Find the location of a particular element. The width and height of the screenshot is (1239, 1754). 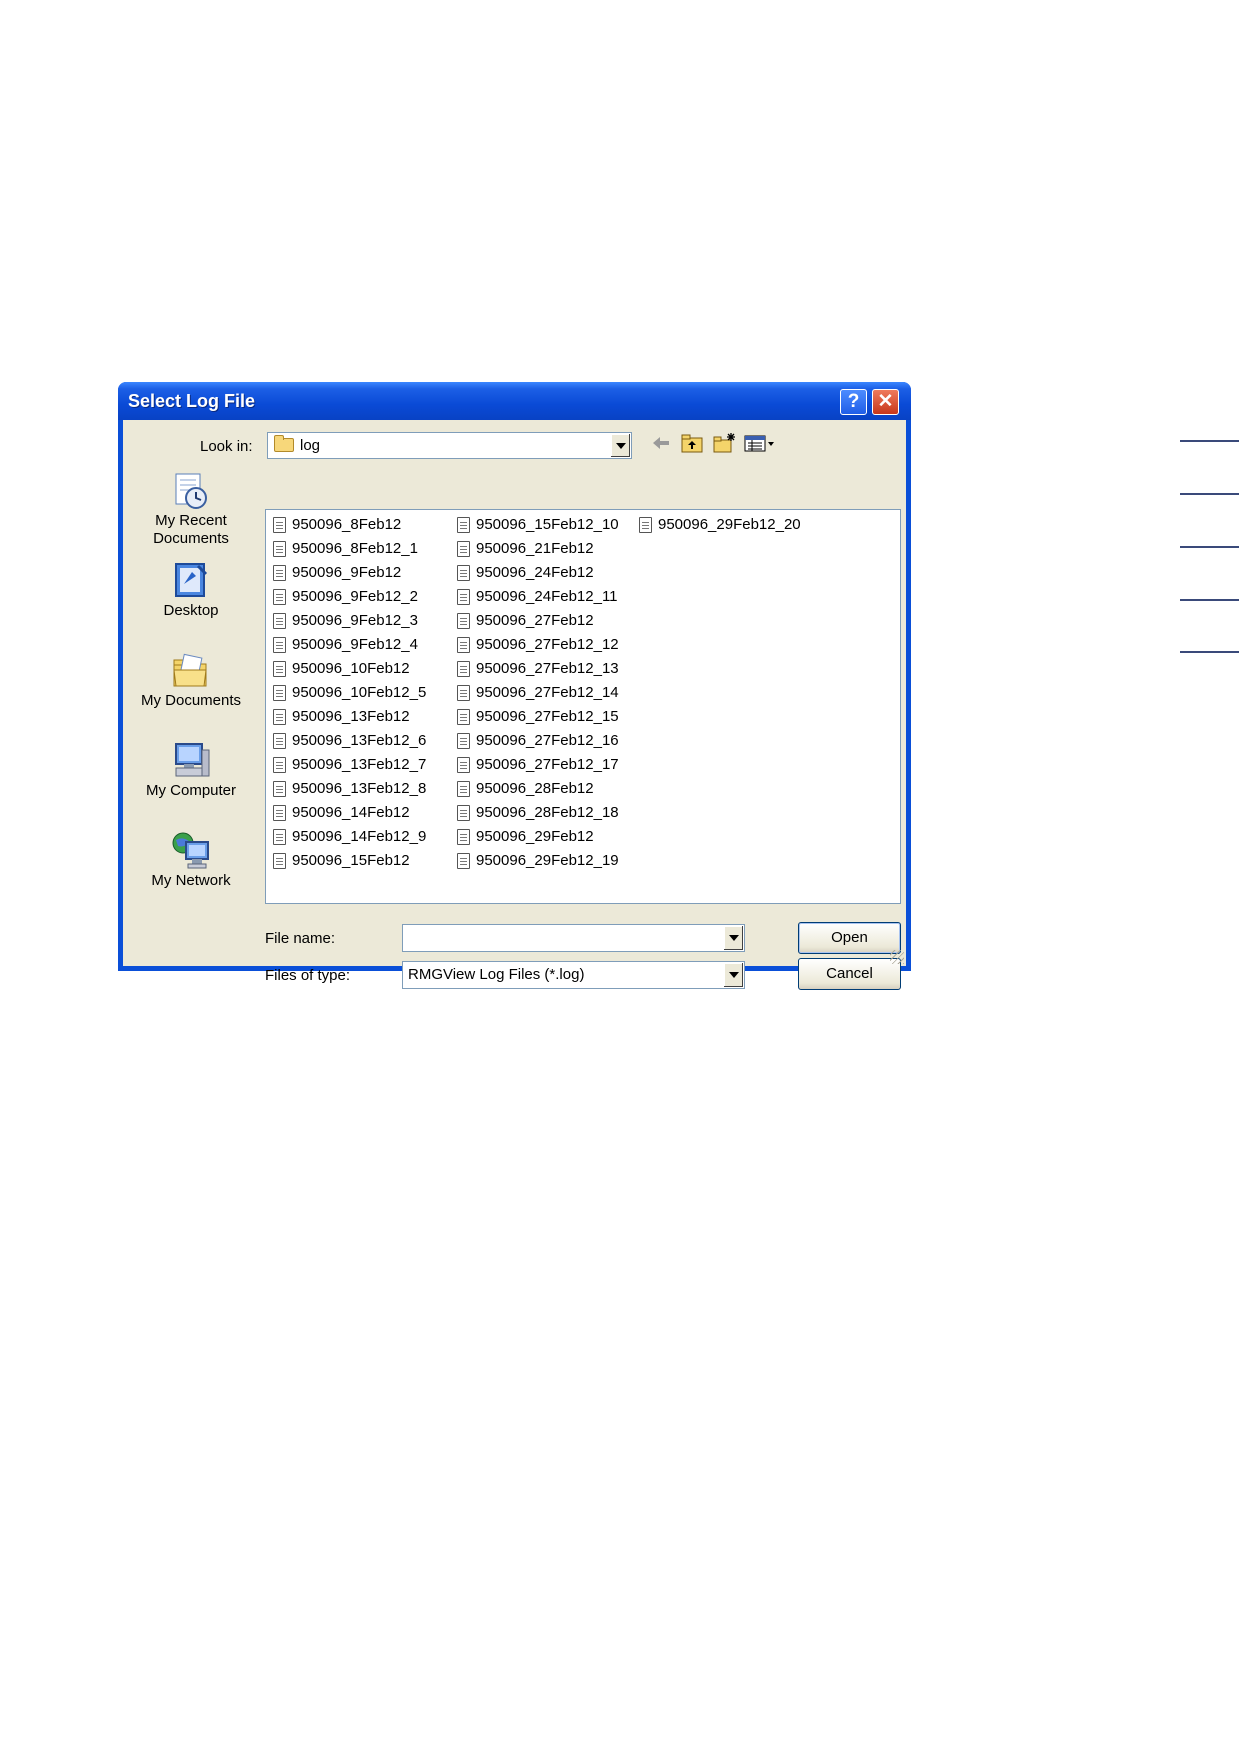

list-item: 950096_27Feb12_17 is located at coordinates (536, 766).